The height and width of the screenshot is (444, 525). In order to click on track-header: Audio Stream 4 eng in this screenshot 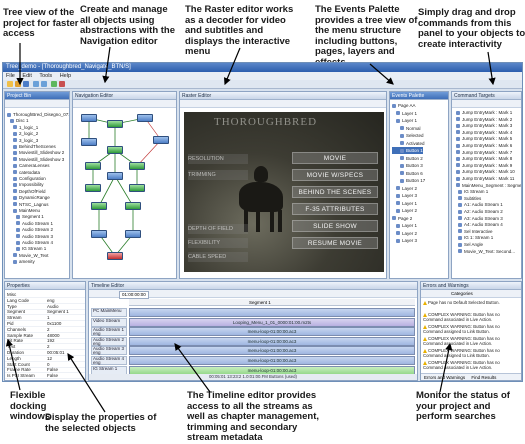, I will do `click(109, 360)`.